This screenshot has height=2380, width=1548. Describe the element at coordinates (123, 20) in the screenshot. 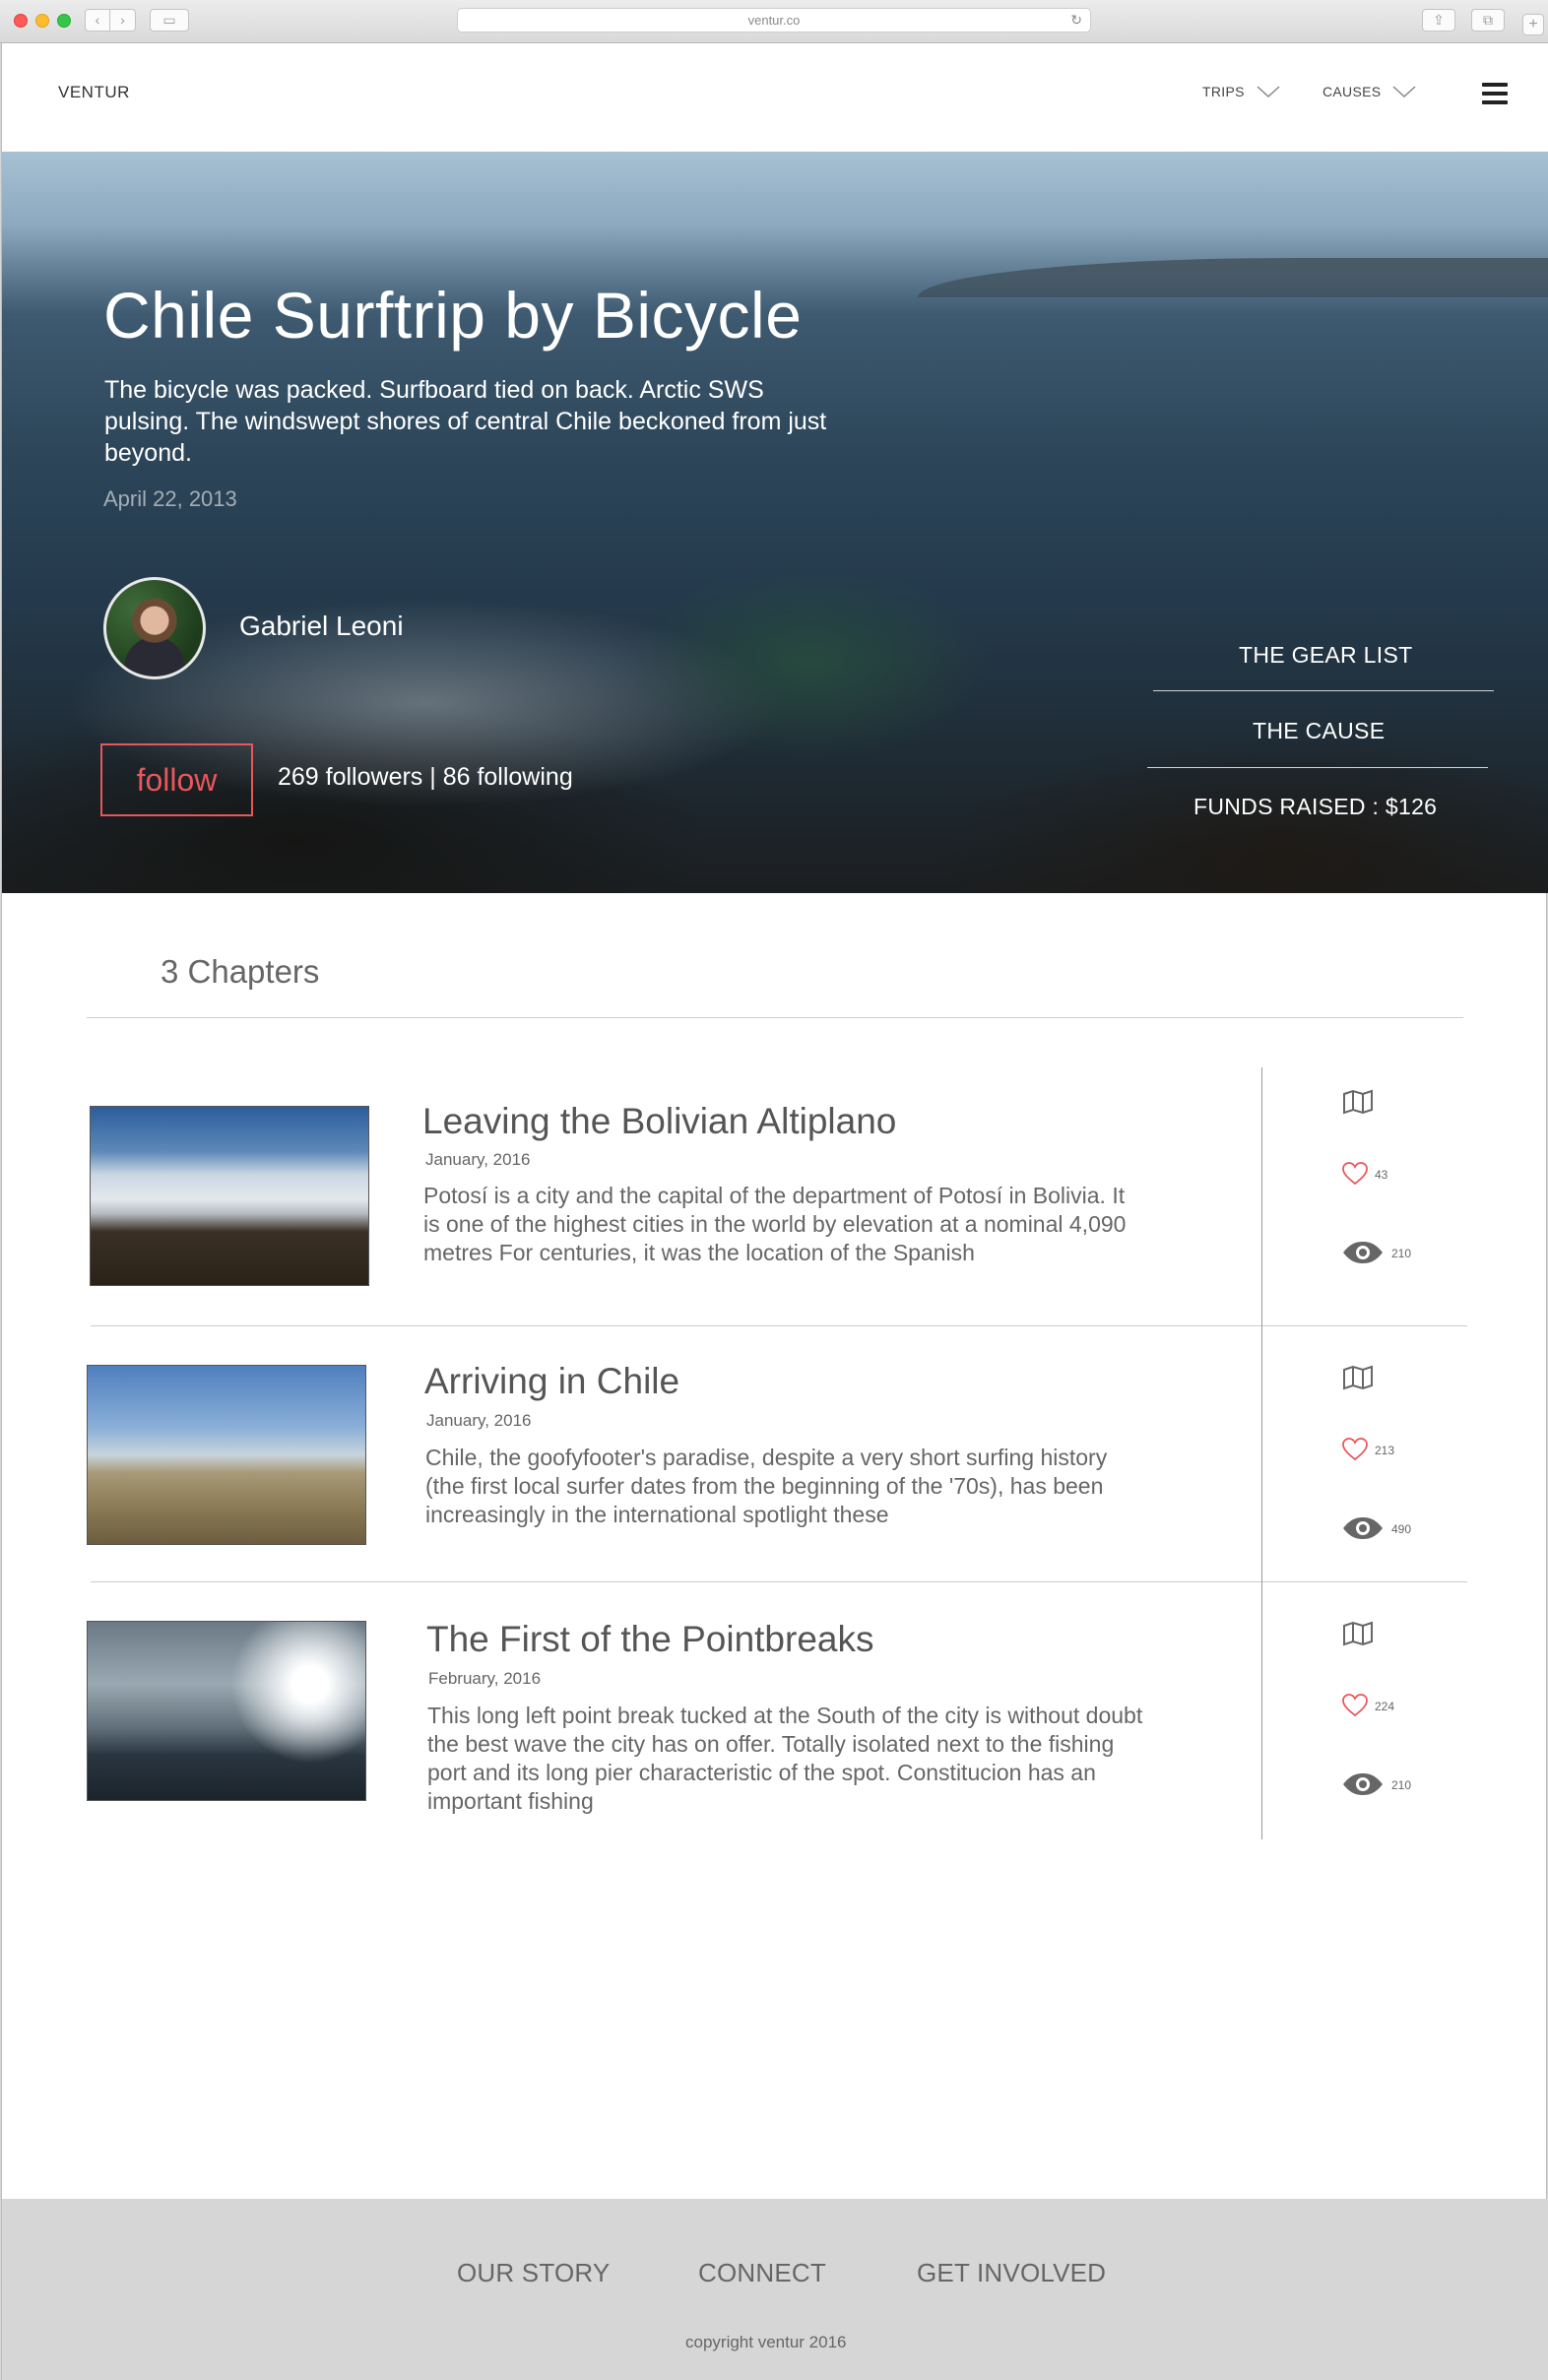

I see `forward-icon: ›` at that location.